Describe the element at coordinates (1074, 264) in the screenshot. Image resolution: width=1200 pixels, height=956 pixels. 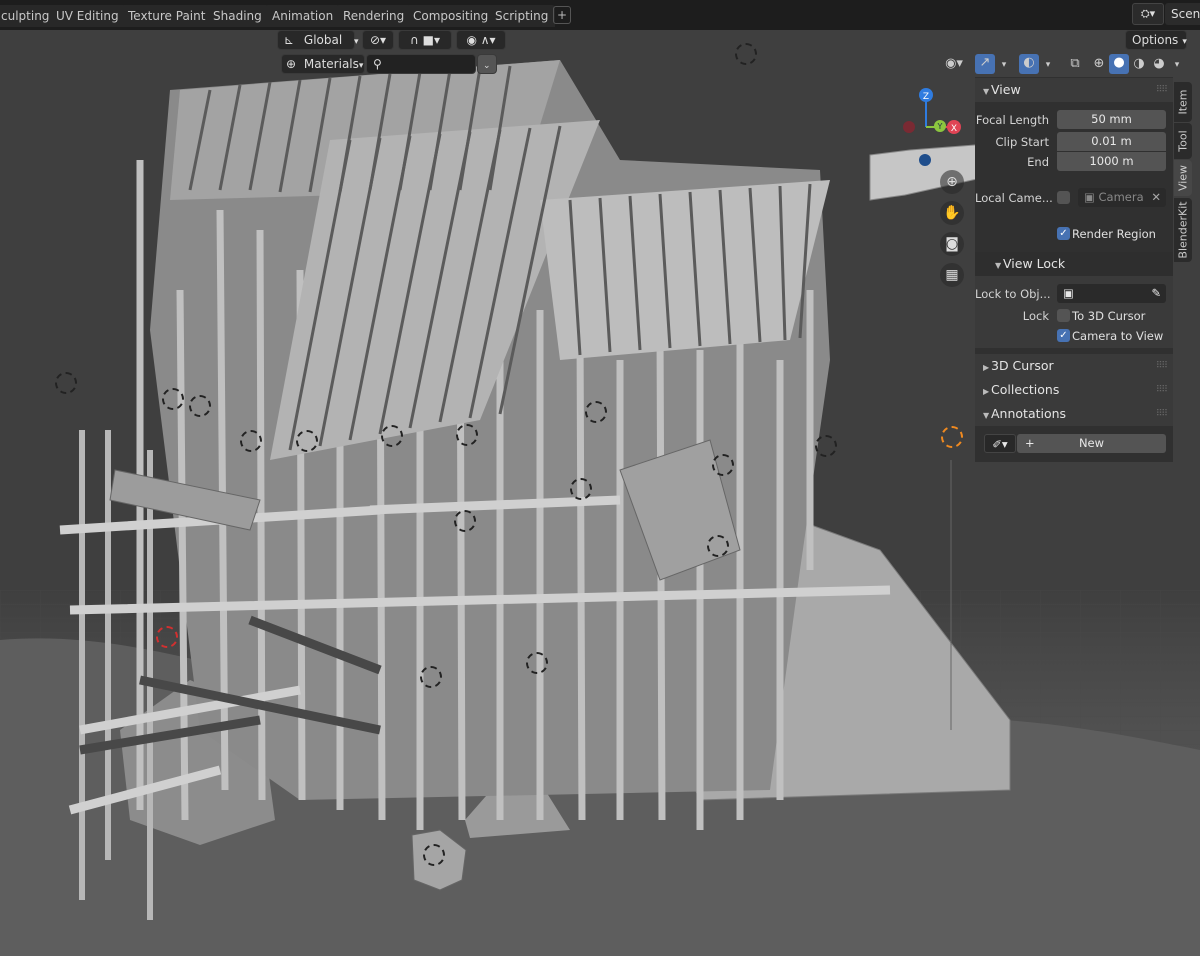
I see `panel-header-view-lock: ▼ View Lock` at that location.